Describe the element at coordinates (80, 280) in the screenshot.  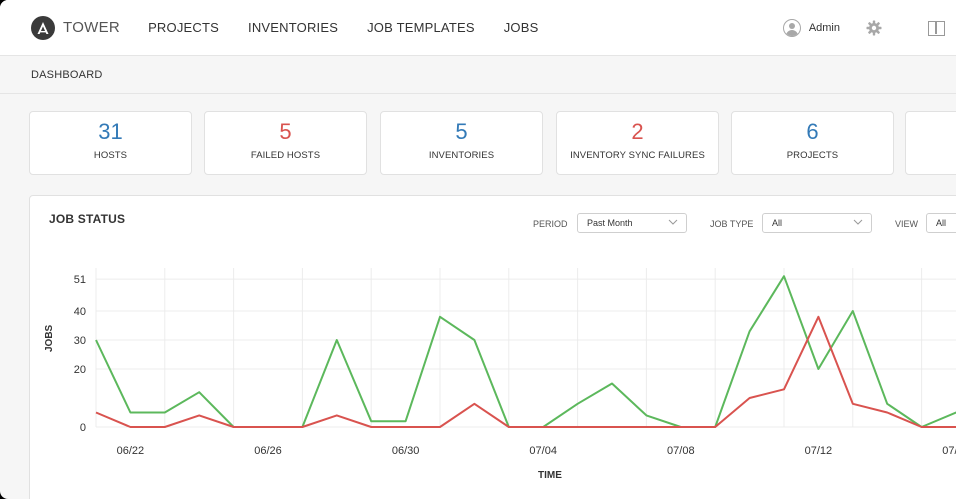
I see `y-tick-label: 51` at that location.